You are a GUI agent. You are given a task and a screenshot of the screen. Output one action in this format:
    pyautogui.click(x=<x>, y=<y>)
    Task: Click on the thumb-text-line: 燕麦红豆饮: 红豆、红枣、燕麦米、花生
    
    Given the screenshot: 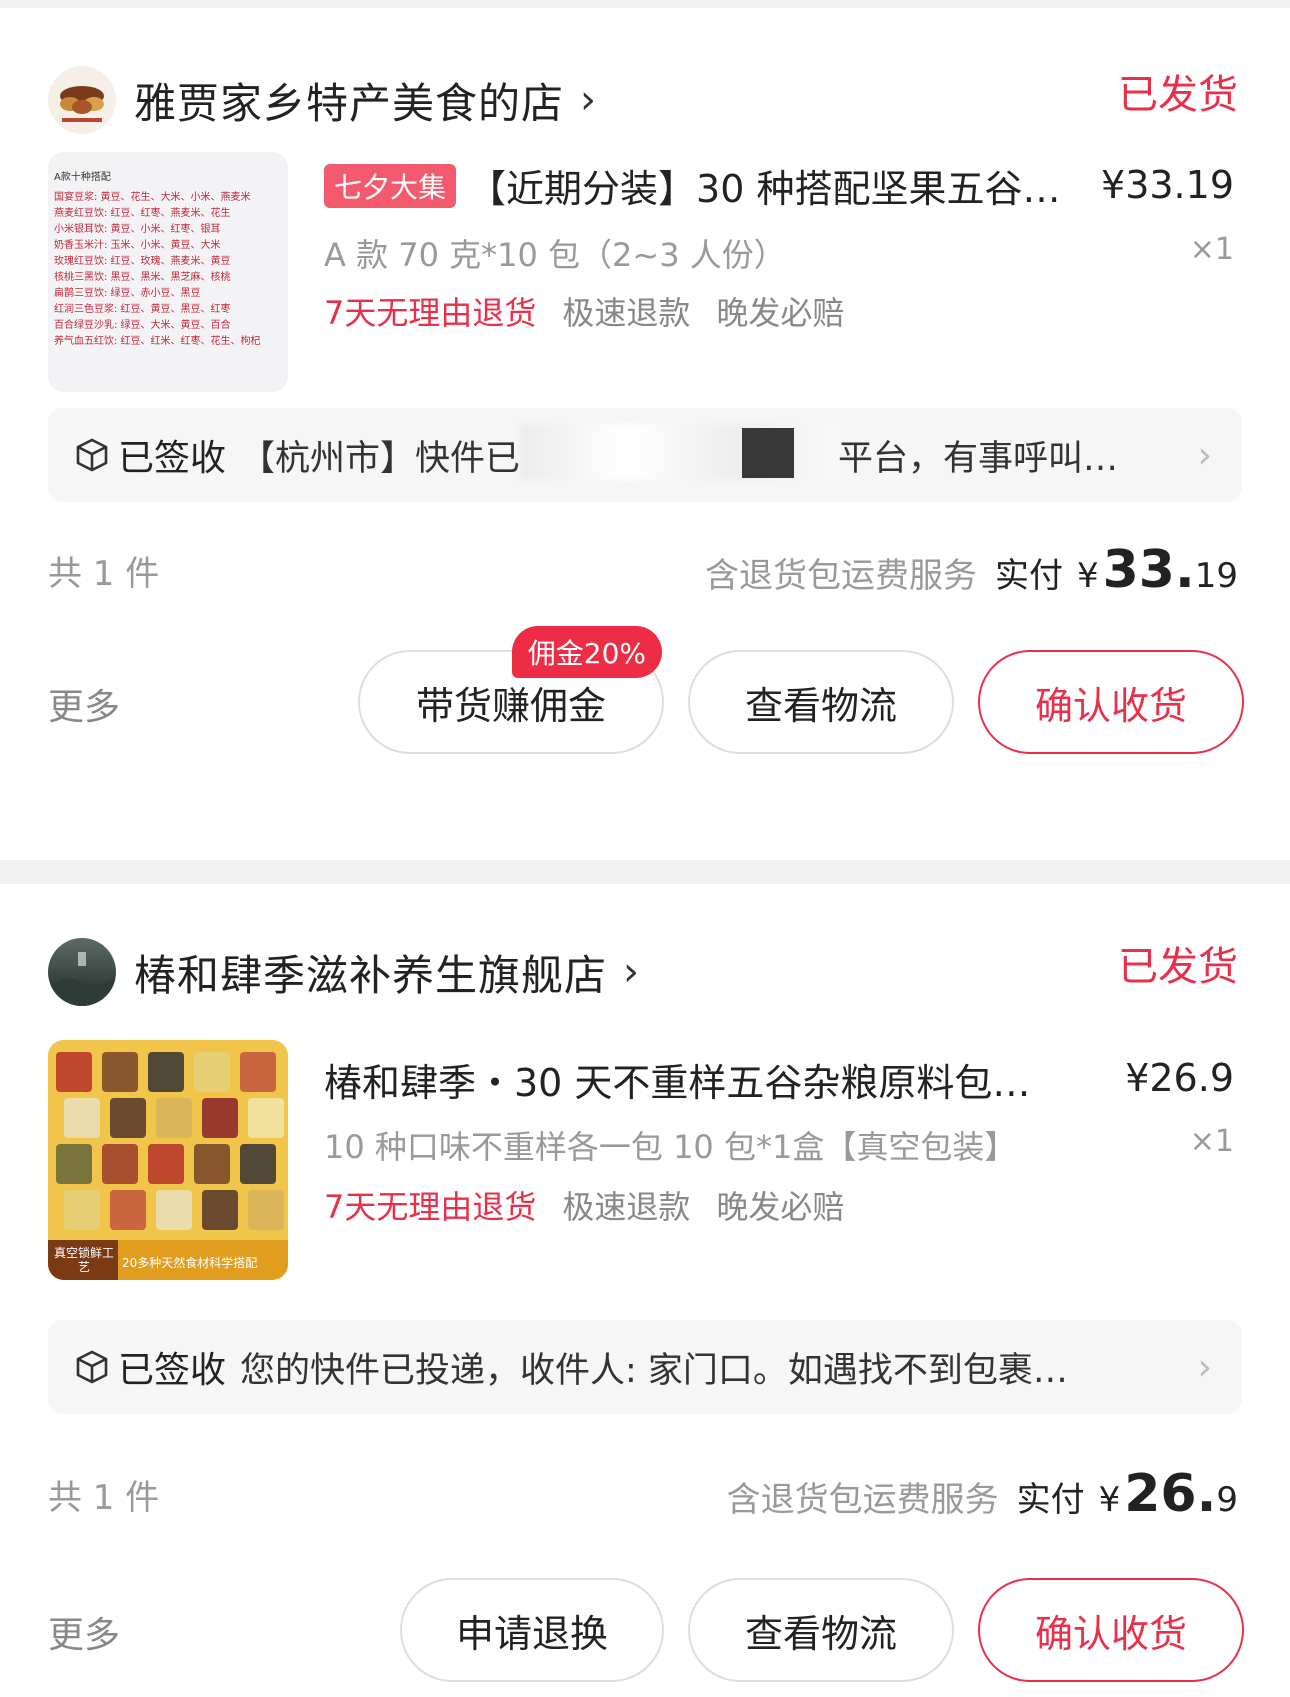 What is the action you would take?
    pyautogui.click(x=142, y=213)
    